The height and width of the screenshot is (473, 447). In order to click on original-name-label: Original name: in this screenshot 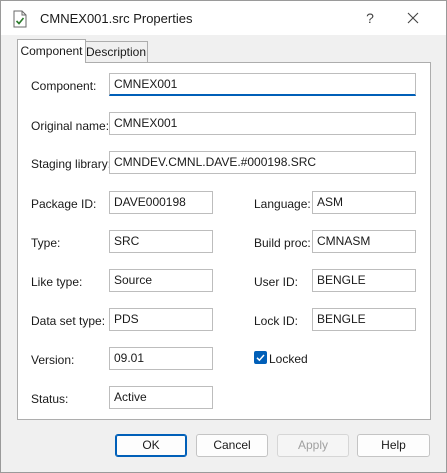, I will do `click(70, 126)`.